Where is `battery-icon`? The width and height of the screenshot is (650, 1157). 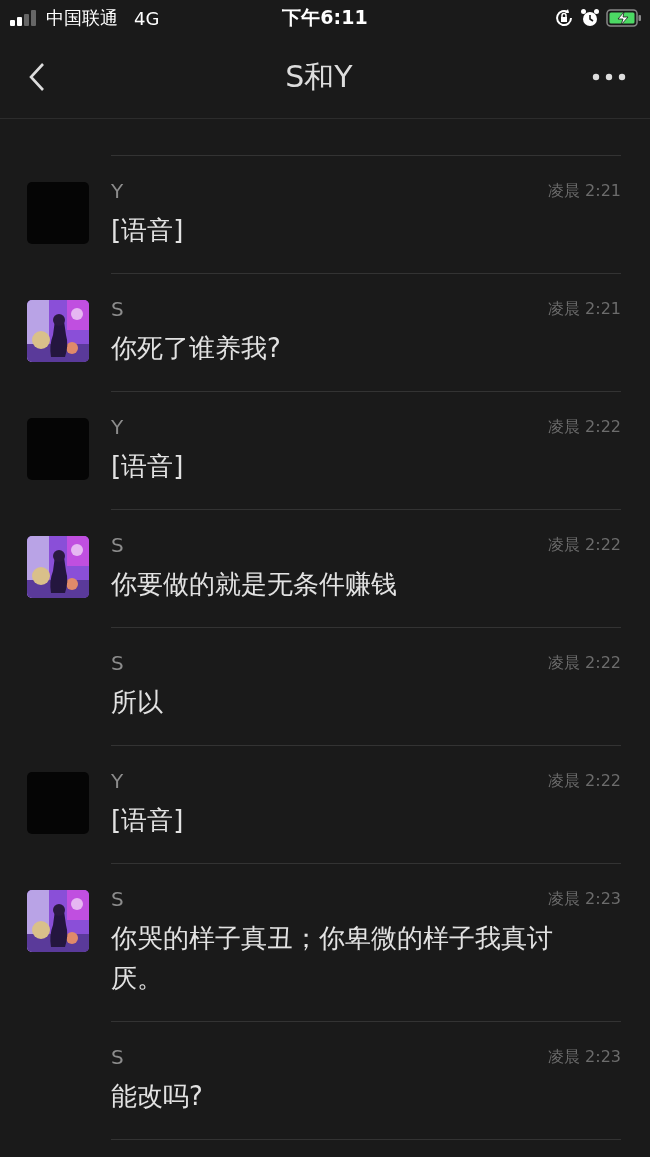 battery-icon is located at coordinates (624, 18).